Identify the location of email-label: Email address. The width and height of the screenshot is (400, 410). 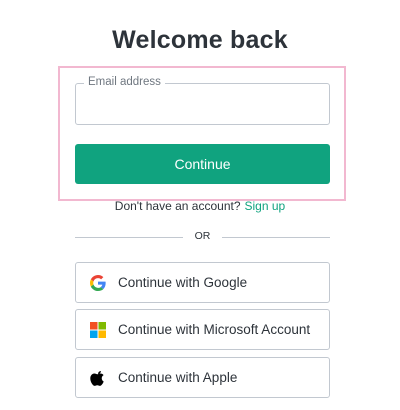
(124, 82).